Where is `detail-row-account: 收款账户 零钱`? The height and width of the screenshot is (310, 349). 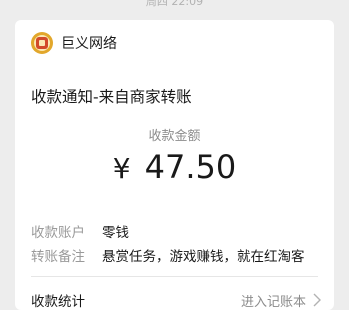
detail-row-account: 收款账户 零钱 is located at coordinates (80, 231).